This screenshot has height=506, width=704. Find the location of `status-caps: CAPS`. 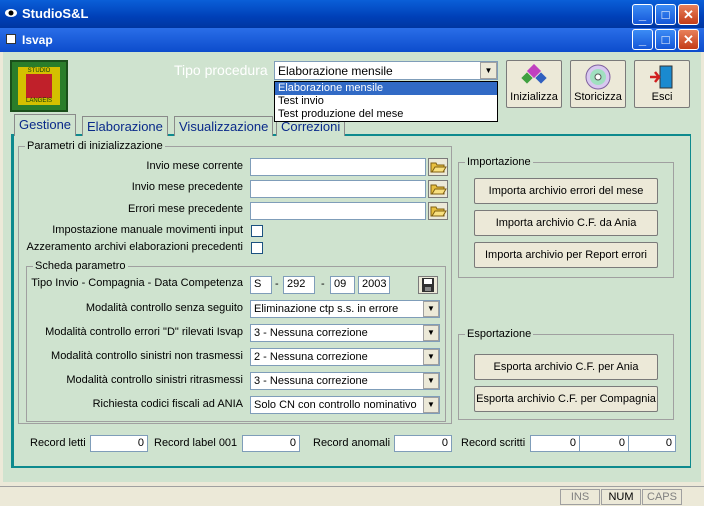

status-caps: CAPS is located at coordinates (662, 497).